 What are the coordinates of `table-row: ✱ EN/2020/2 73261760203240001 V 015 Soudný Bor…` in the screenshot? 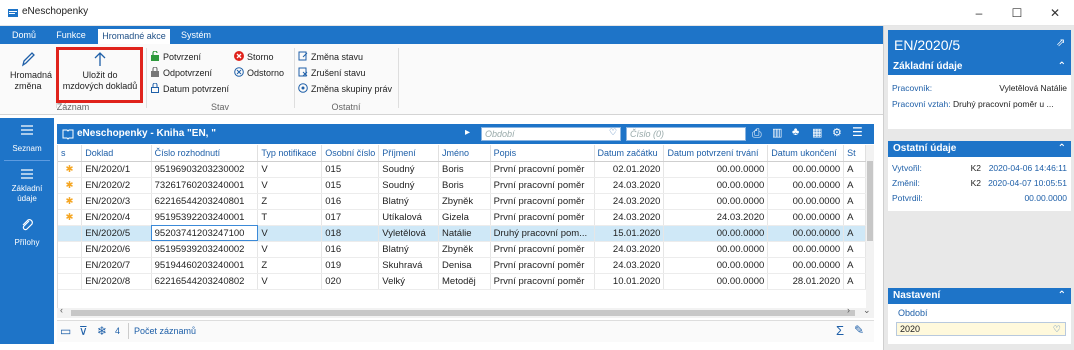 It's located at (462, 185).